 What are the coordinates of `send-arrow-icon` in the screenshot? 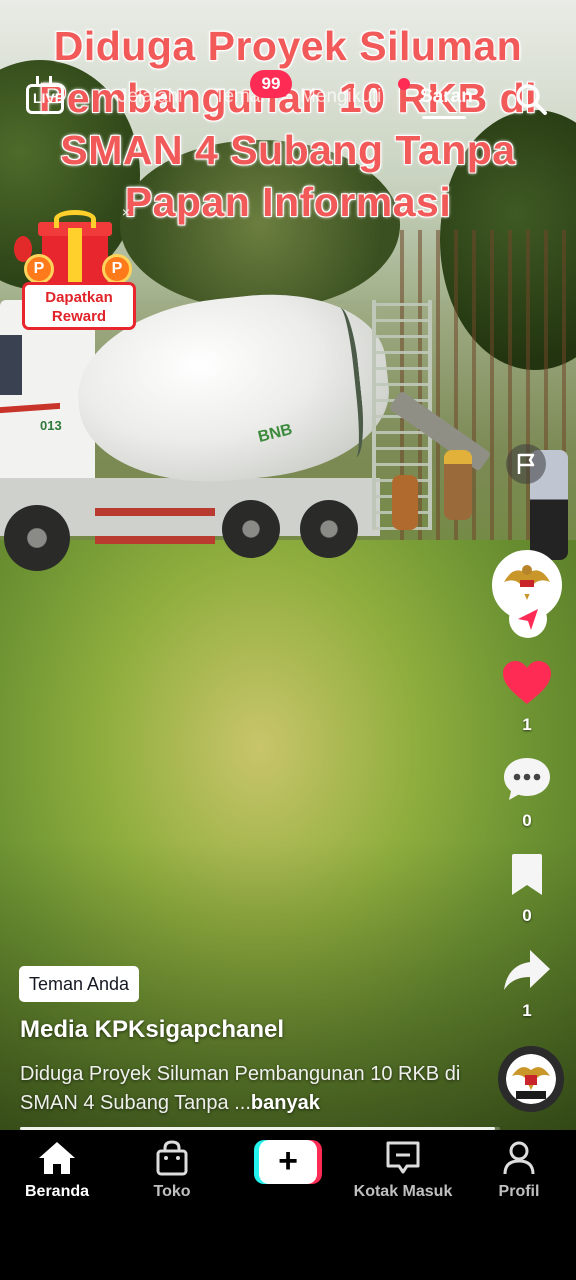 It's located at (528, 619).